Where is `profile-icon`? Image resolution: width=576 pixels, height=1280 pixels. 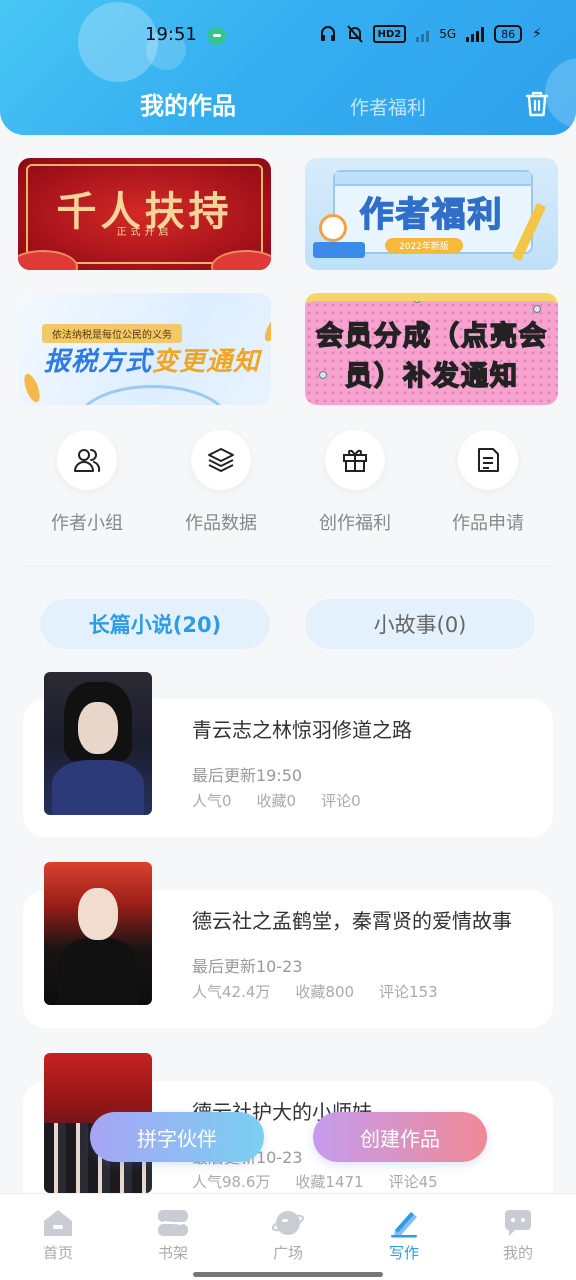 profile-icon is located at coordinates (518, 1223).